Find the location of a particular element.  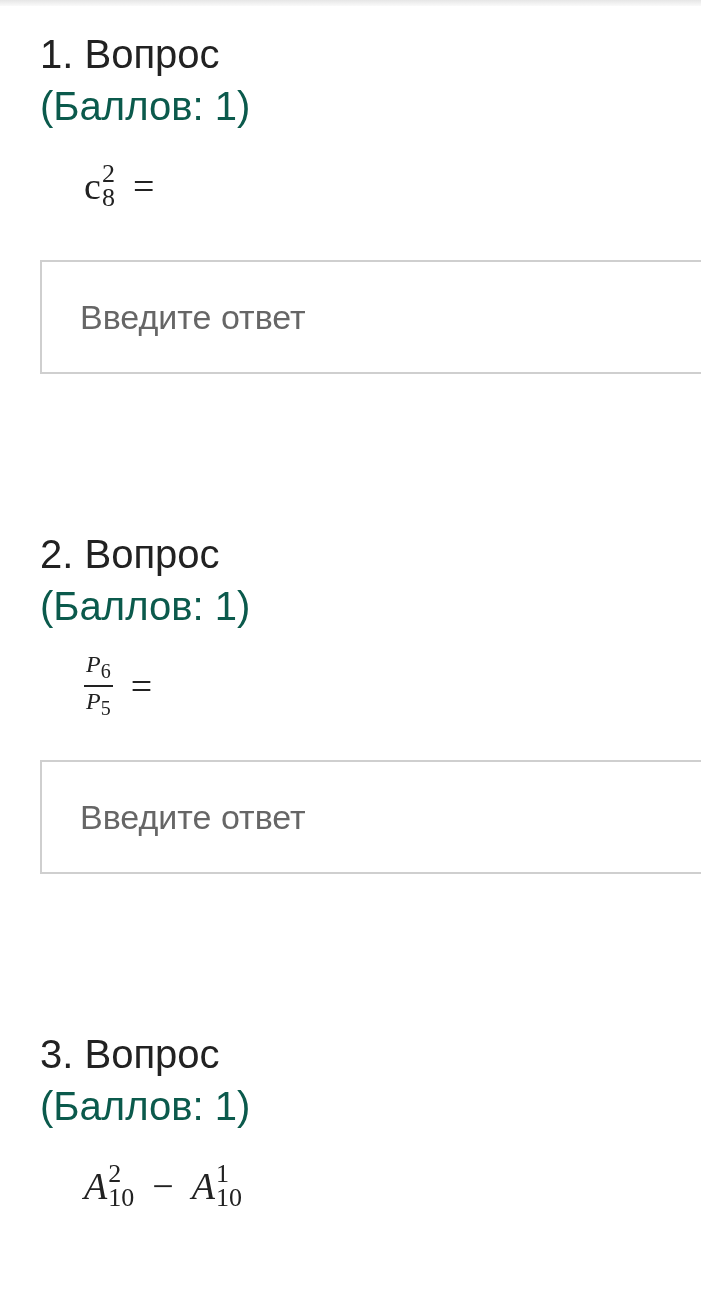

question-title: 3. Вопрос is located at coordinates (130, 1054).